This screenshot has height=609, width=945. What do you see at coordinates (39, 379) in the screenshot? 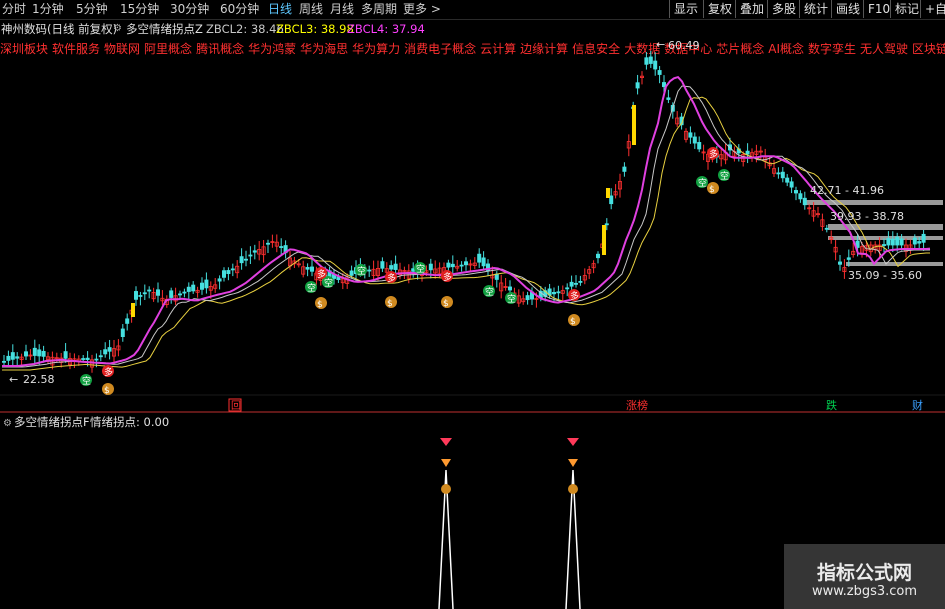
I see `price-low-label: 22.58` at bounding box center [39, 379].